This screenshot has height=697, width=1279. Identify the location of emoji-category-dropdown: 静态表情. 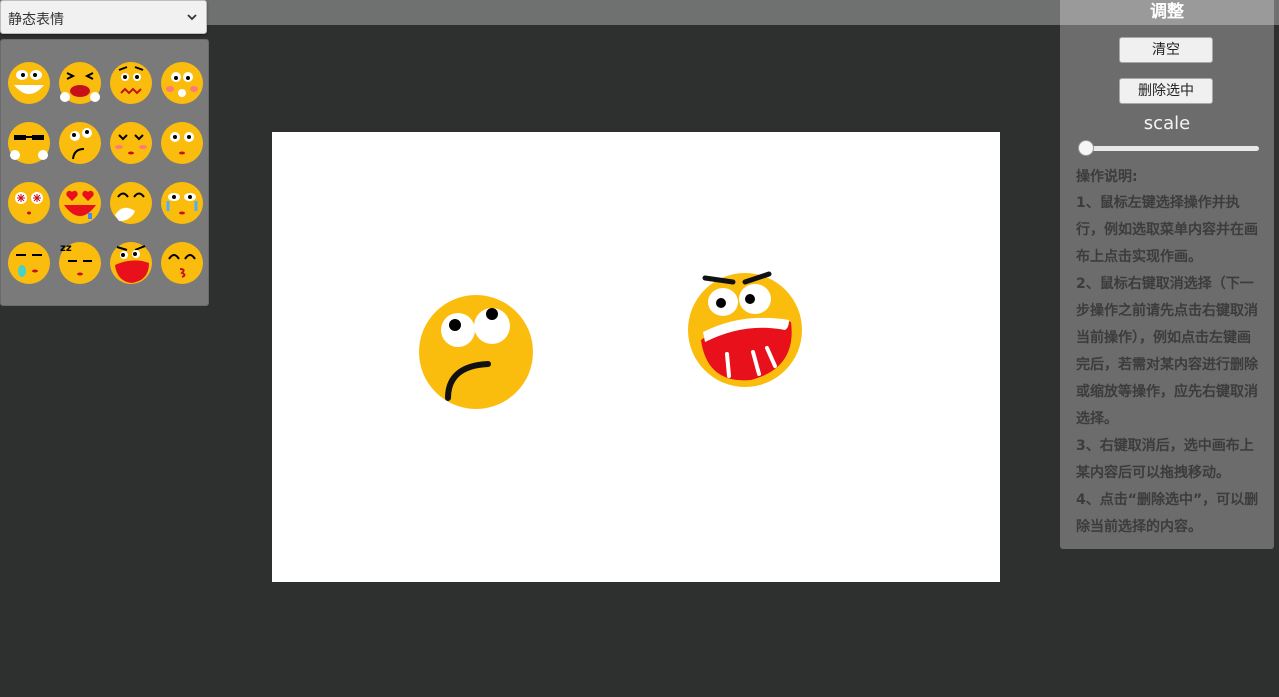
(103, 17).